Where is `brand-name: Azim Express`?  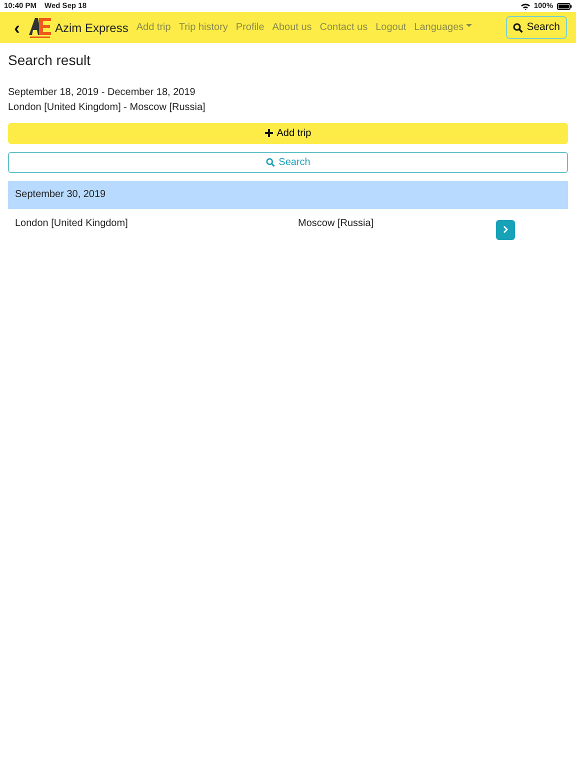
brand-name: Azim Express is located at coordinates (91, 27).